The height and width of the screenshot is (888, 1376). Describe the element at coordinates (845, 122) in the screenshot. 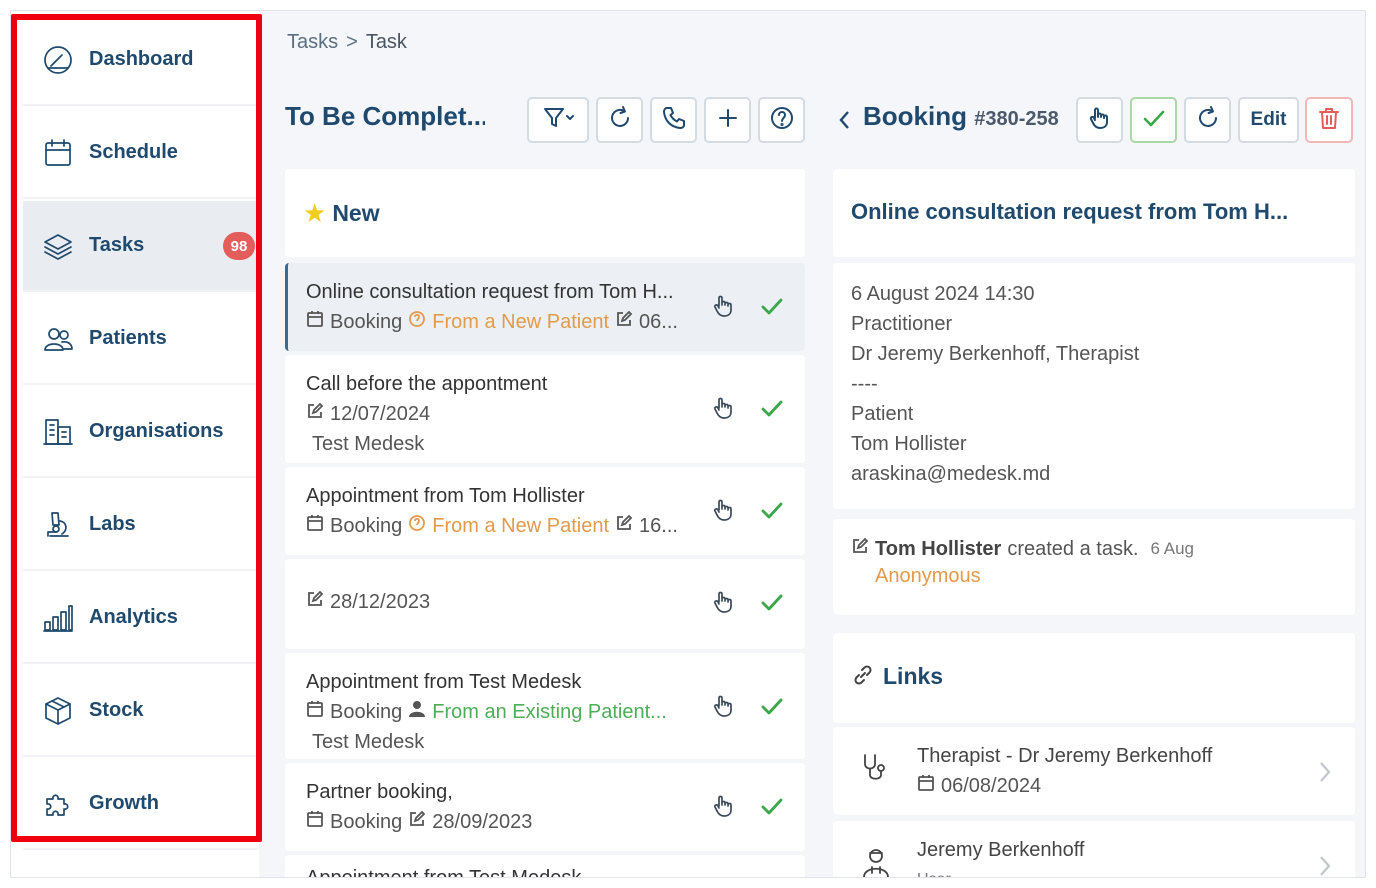

I see `back-button` at that location.